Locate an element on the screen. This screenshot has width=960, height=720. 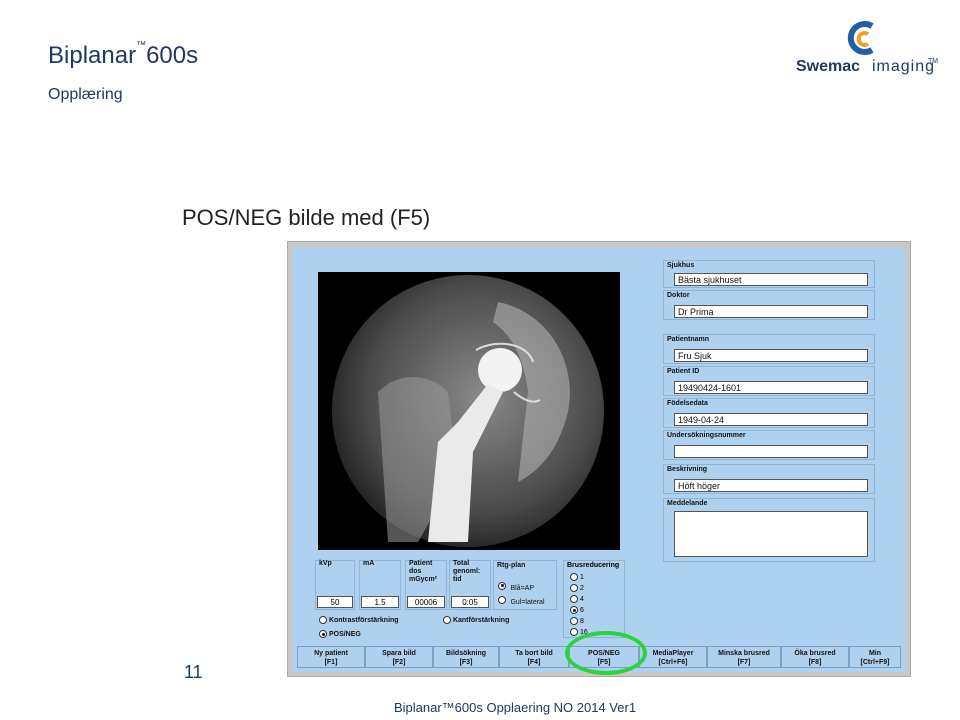
bildsokning-button: Bildsökning [F3] is located at coordinates (466, 657).